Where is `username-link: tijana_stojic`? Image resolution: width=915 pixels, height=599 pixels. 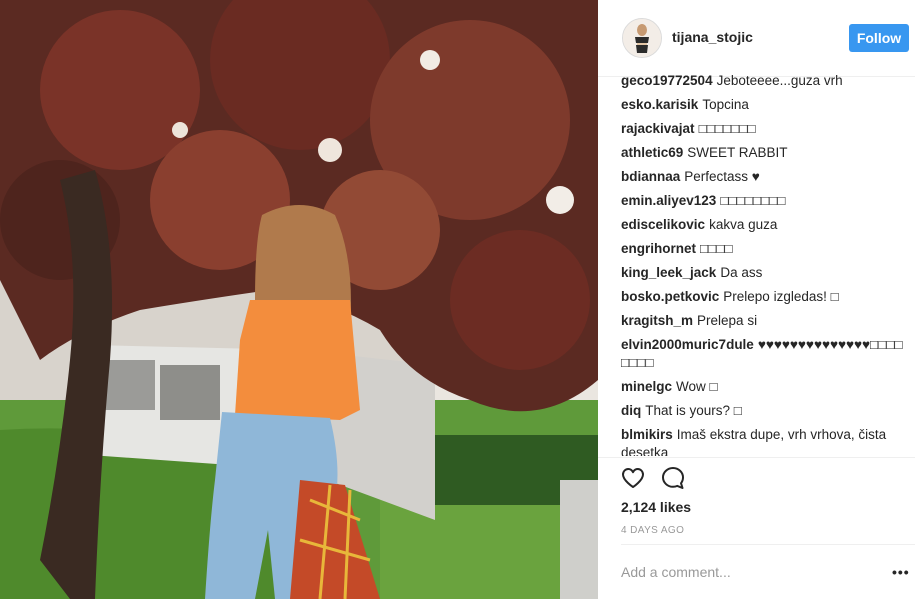
username-link: tijana_stojic is located at coordinates (712, 37).